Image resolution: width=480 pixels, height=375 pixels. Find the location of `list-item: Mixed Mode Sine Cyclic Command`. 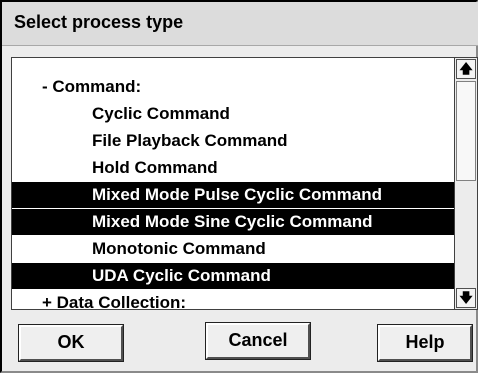

list-item: Mixed Mode Sine Cyclic Command is located at coordinates (233, 222).